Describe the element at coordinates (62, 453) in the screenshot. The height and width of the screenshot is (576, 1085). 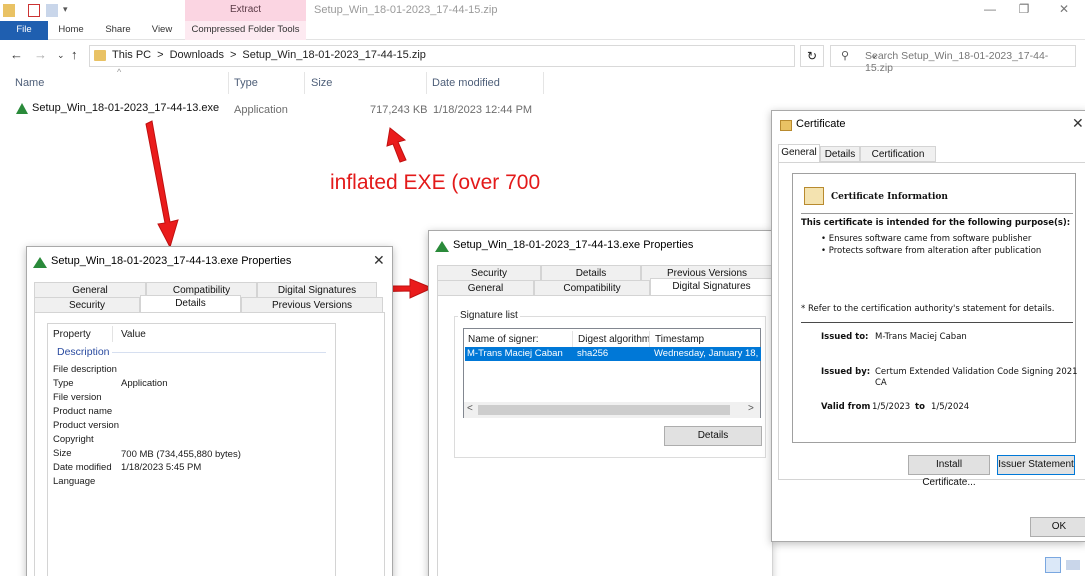
I see `prop-size: Size` at that location.